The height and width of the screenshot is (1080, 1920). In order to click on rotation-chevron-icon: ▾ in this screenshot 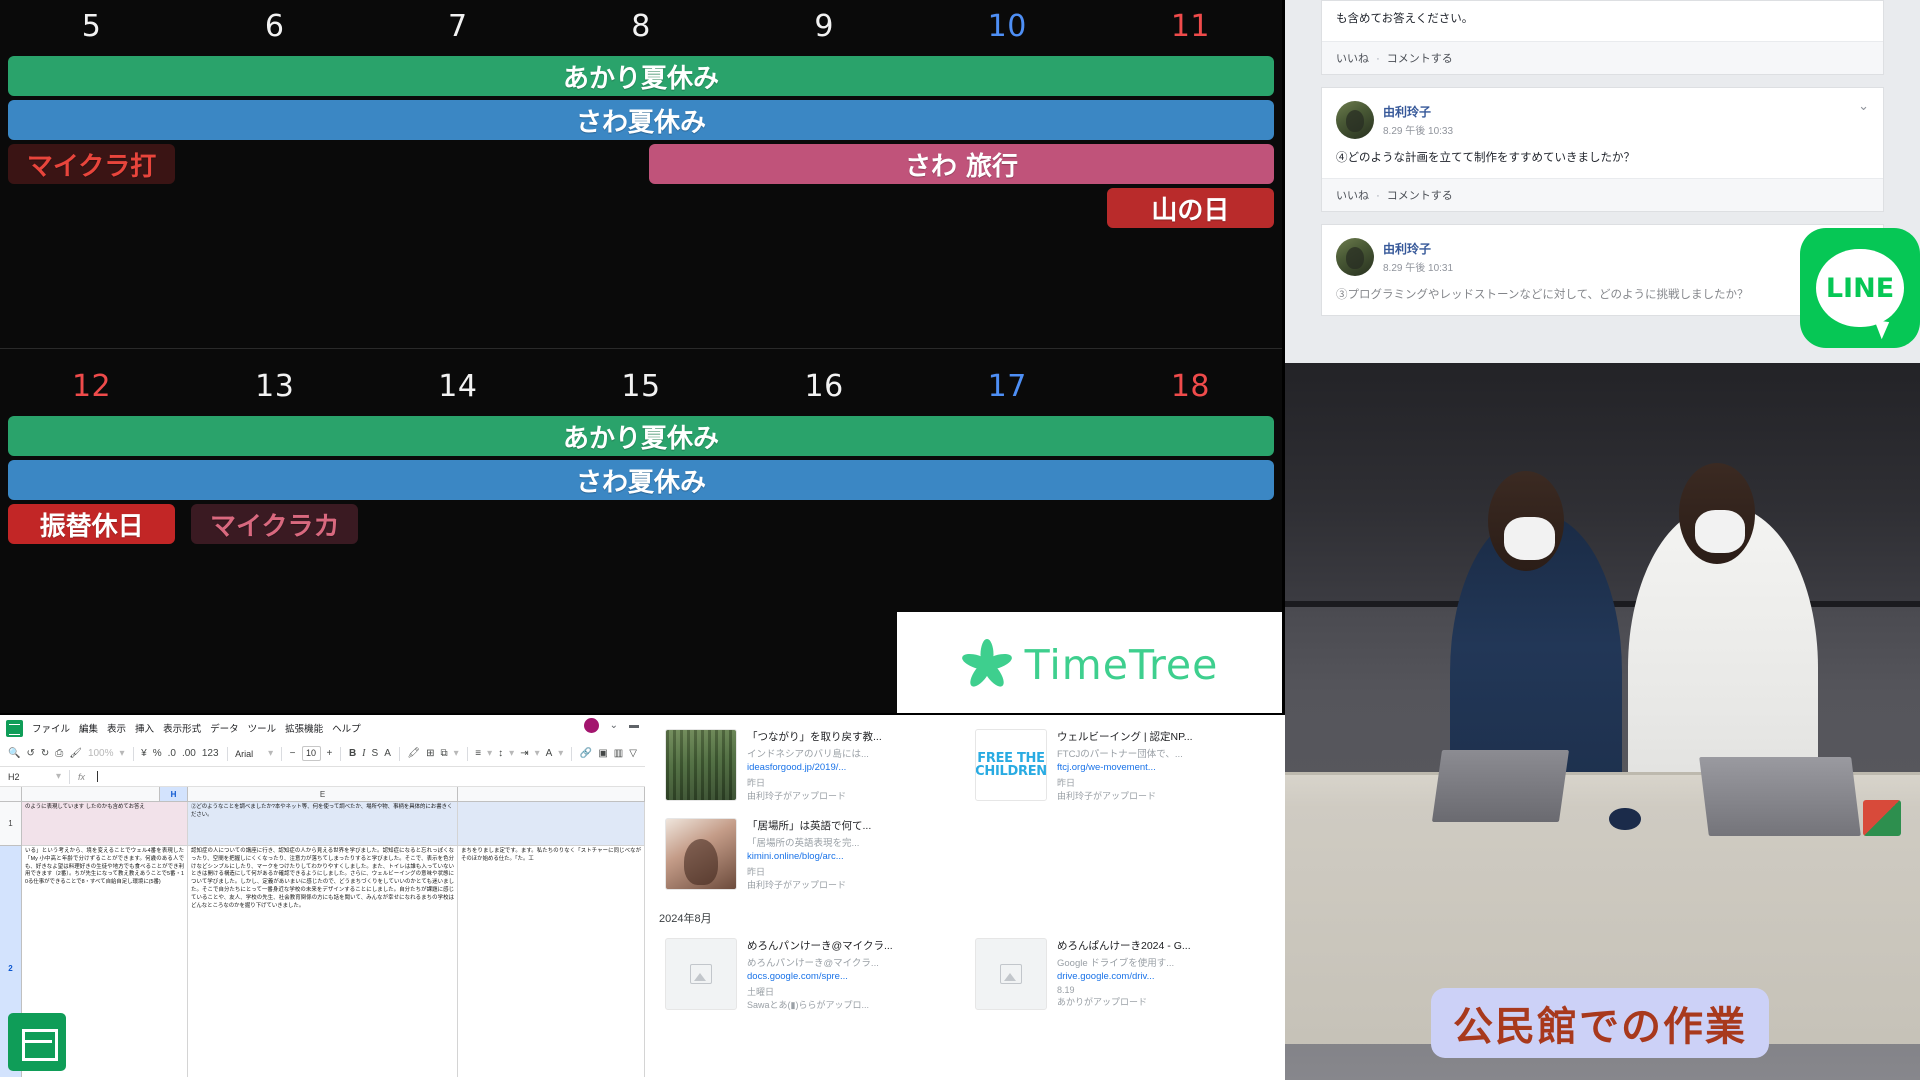, I will do `click(560, 753)`.